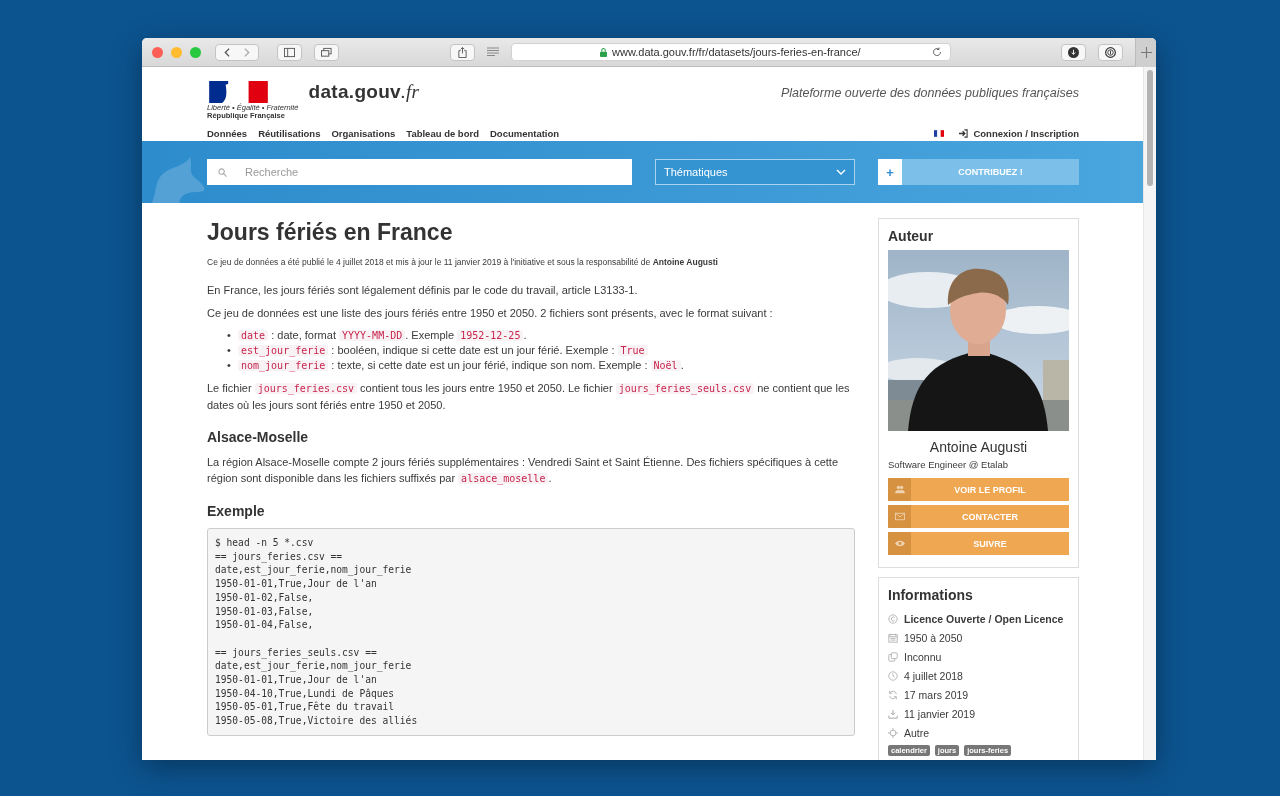  Describe the element at coordinates (157, 52) in the screenshot. I see `close-button` at that location.